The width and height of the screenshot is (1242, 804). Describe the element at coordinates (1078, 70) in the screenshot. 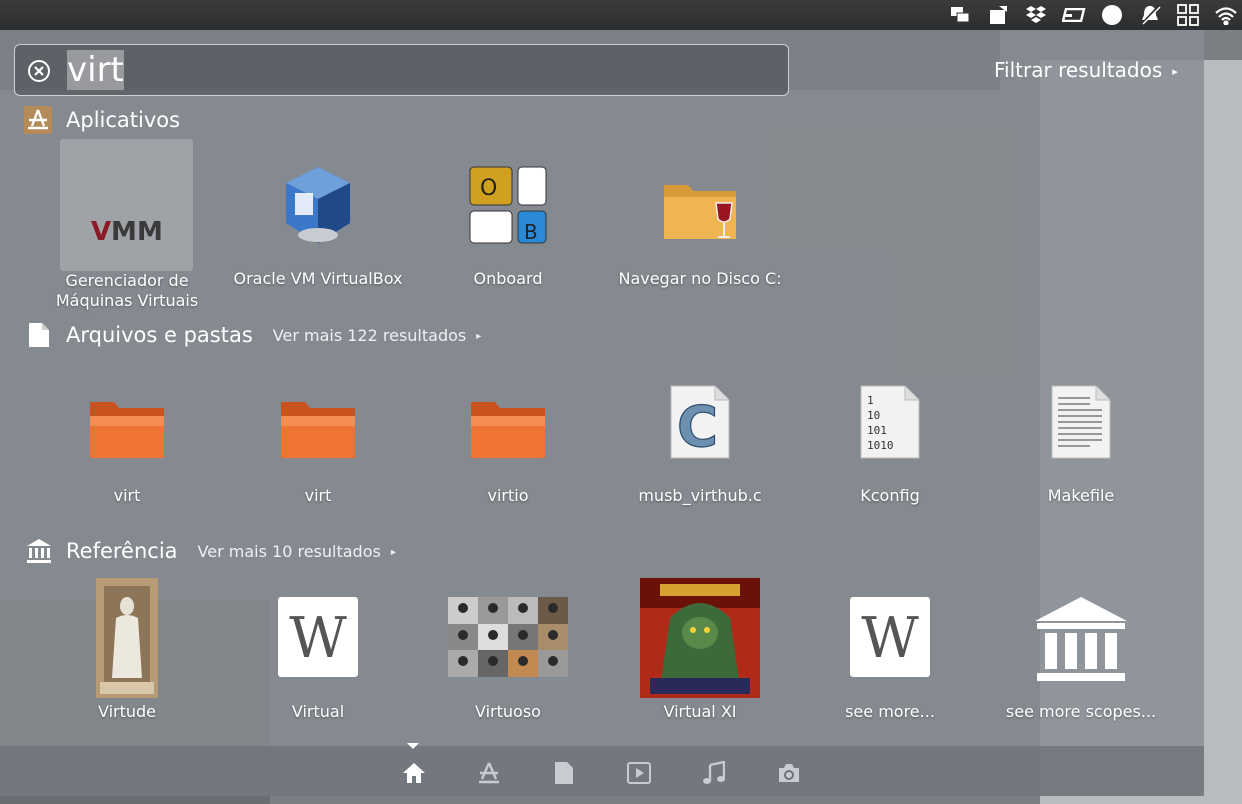

I see `filter-results-label: Filtrar resultados` at that location.